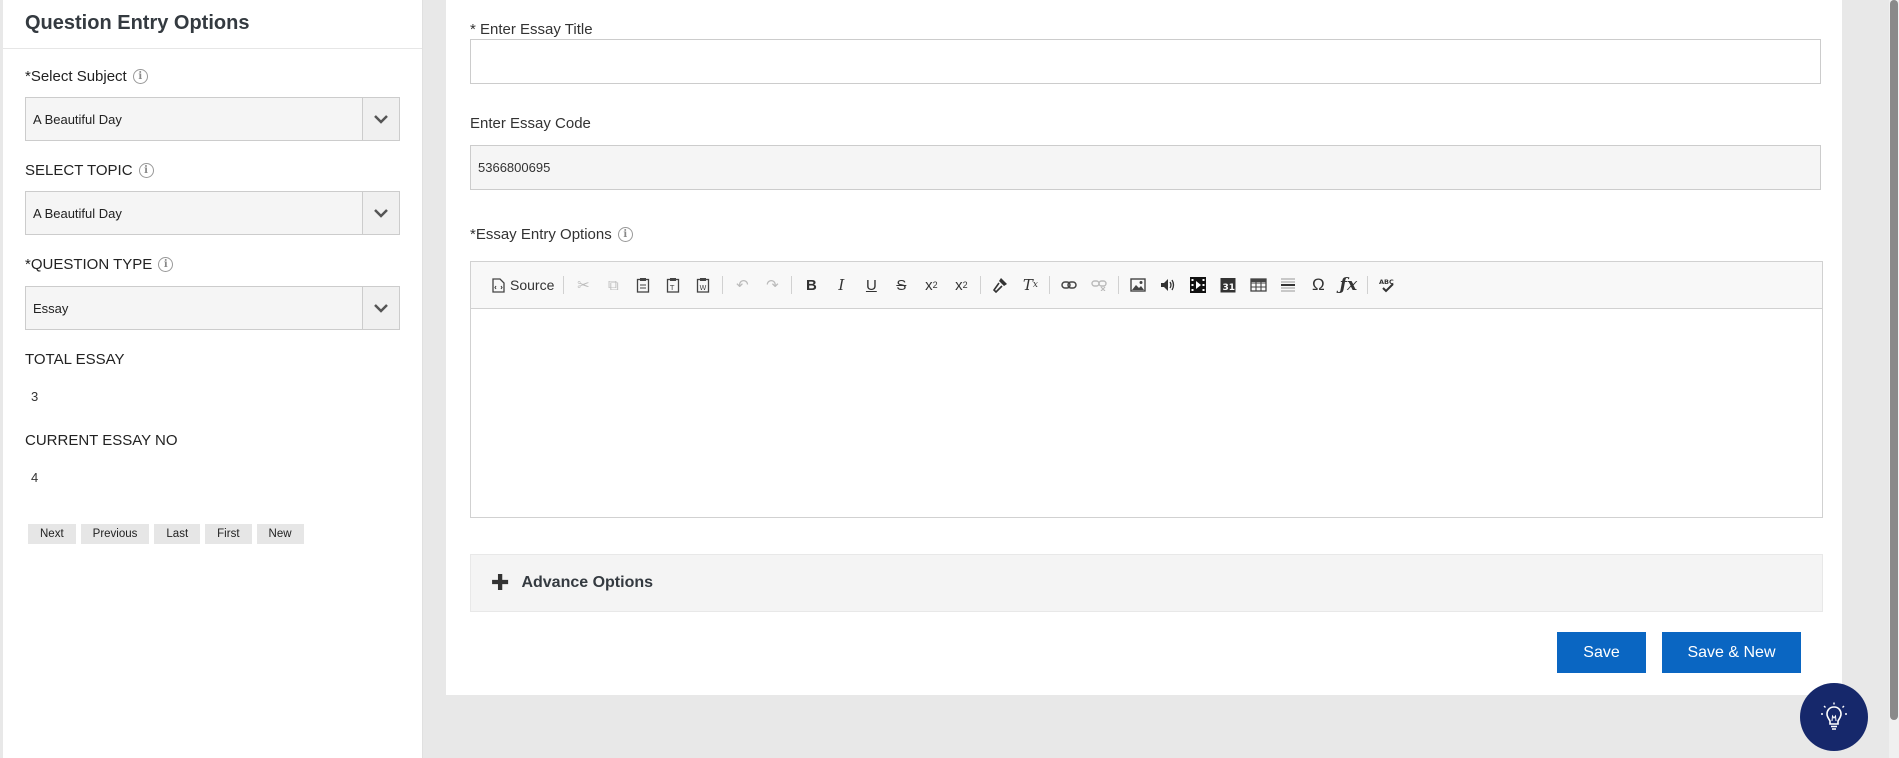 The height and width of the screenshot is (758, 1899). What do you see at coordinates (811, 285) in the screenshot?
I see `bold-icon: B` at bounding box center [811, 285].